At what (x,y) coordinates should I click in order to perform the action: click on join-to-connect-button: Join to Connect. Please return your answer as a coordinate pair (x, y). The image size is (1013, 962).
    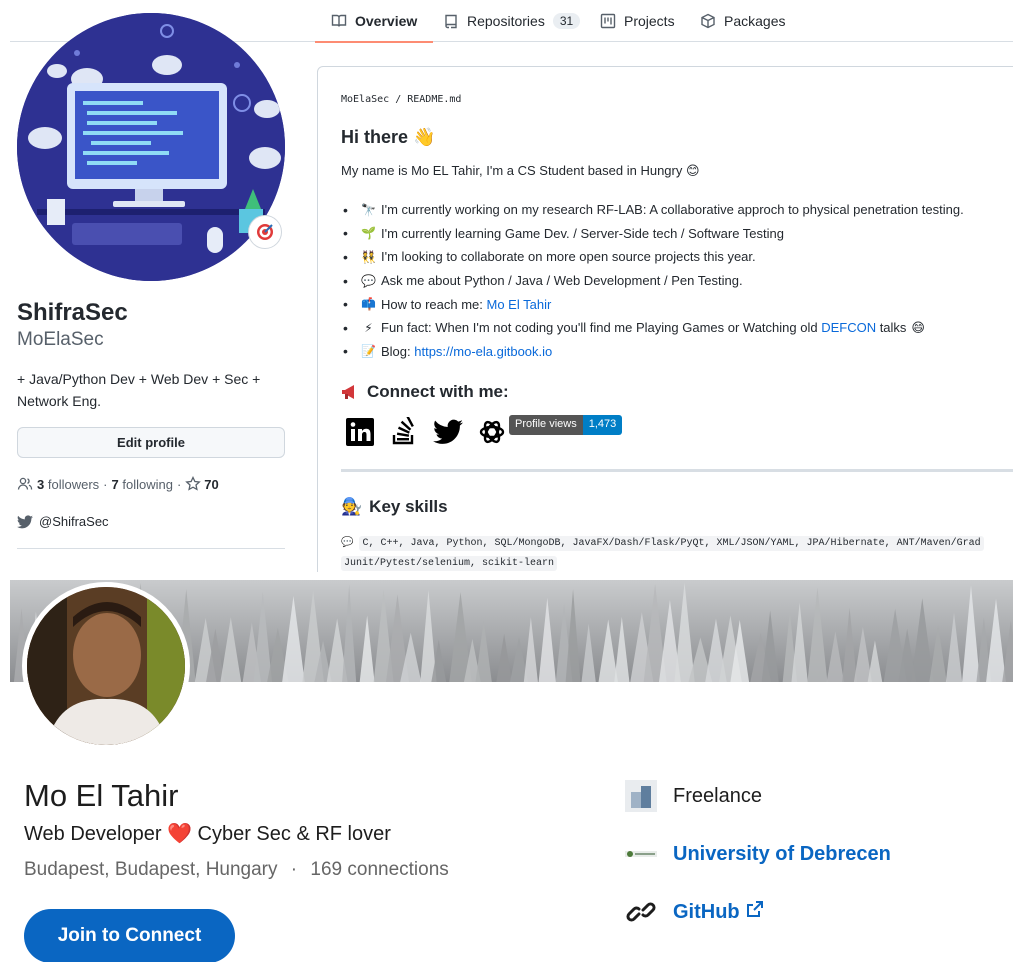
    Looking at the image, I should click on (129, 935).